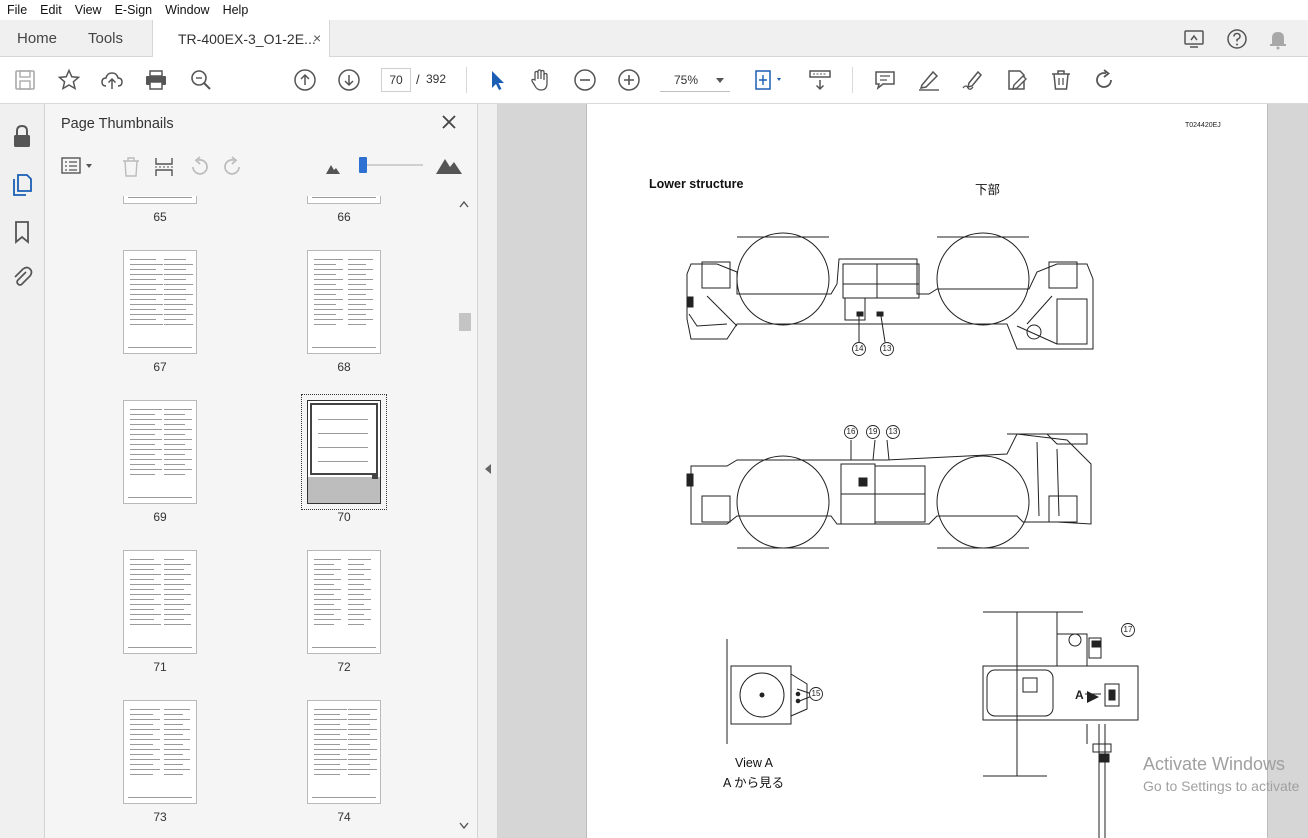 This screenshot has width=1308, height=838. What do you see at coordinates (164, 167) in the screenshot?
I see `insert-page-icon` at bounding box center [164, 167].